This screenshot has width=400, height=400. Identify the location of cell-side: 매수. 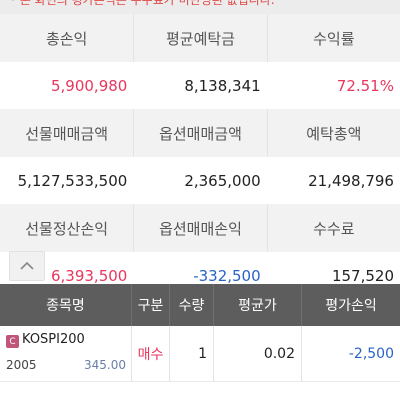
(151, 353).